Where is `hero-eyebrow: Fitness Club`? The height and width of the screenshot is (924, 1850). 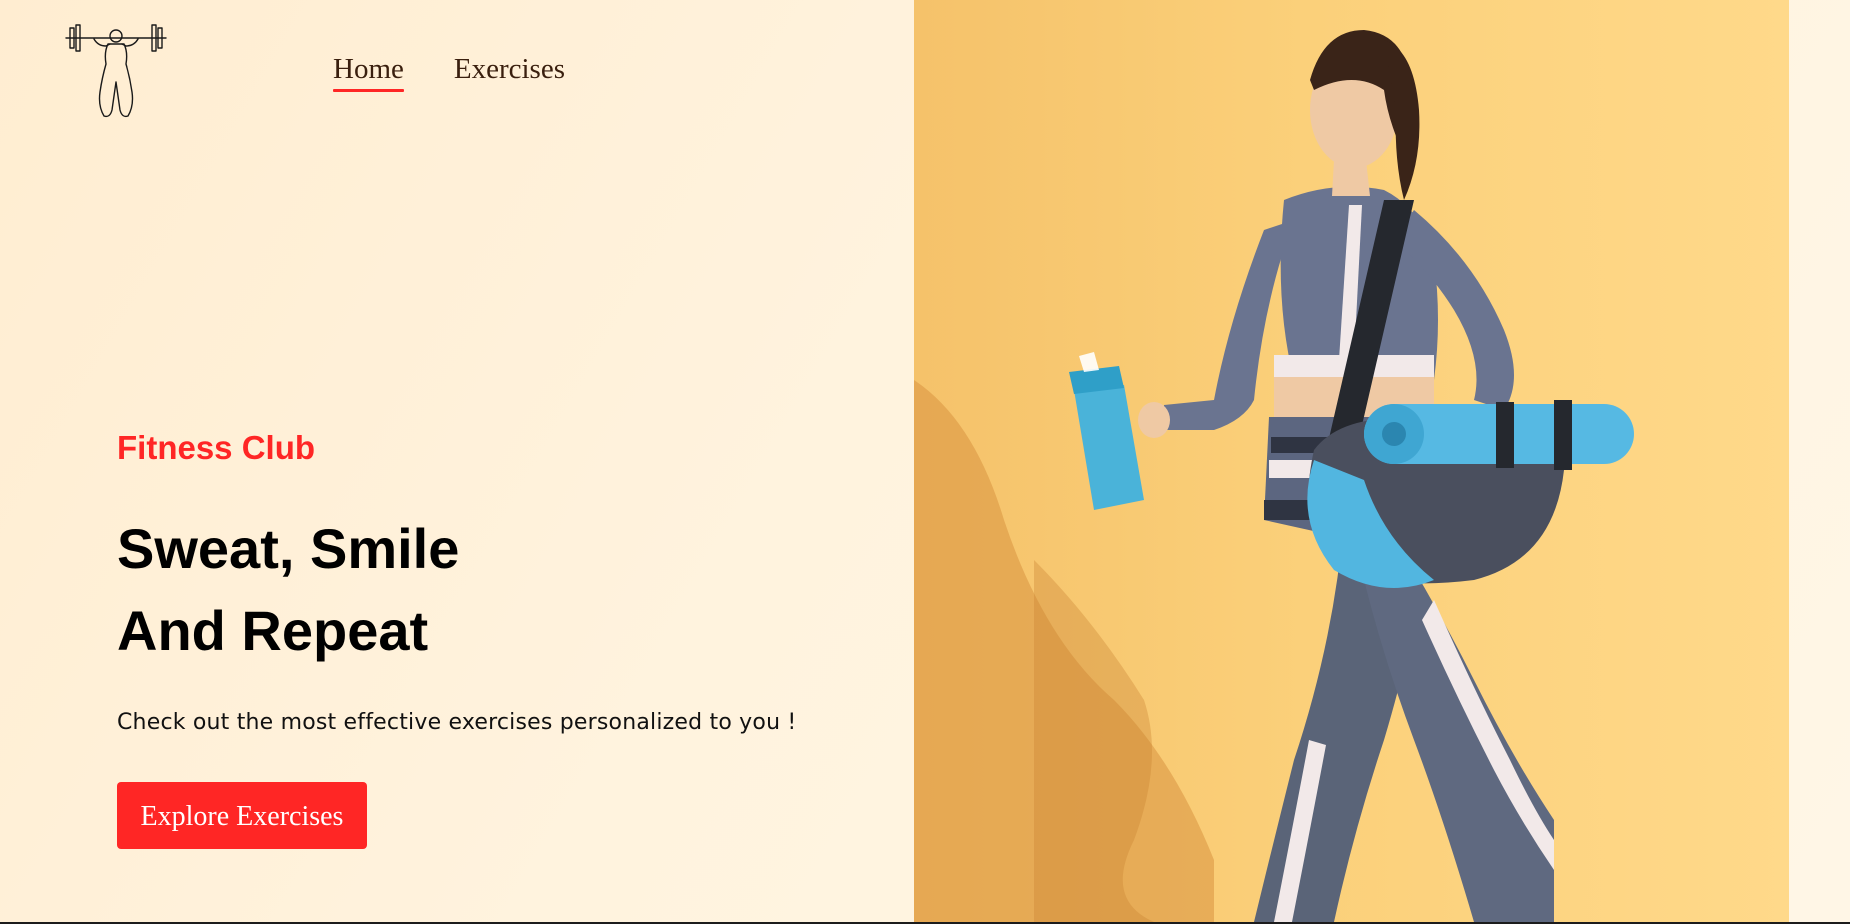 hero-eyebrow: Fitness Club is located at coordinates (216, 447).